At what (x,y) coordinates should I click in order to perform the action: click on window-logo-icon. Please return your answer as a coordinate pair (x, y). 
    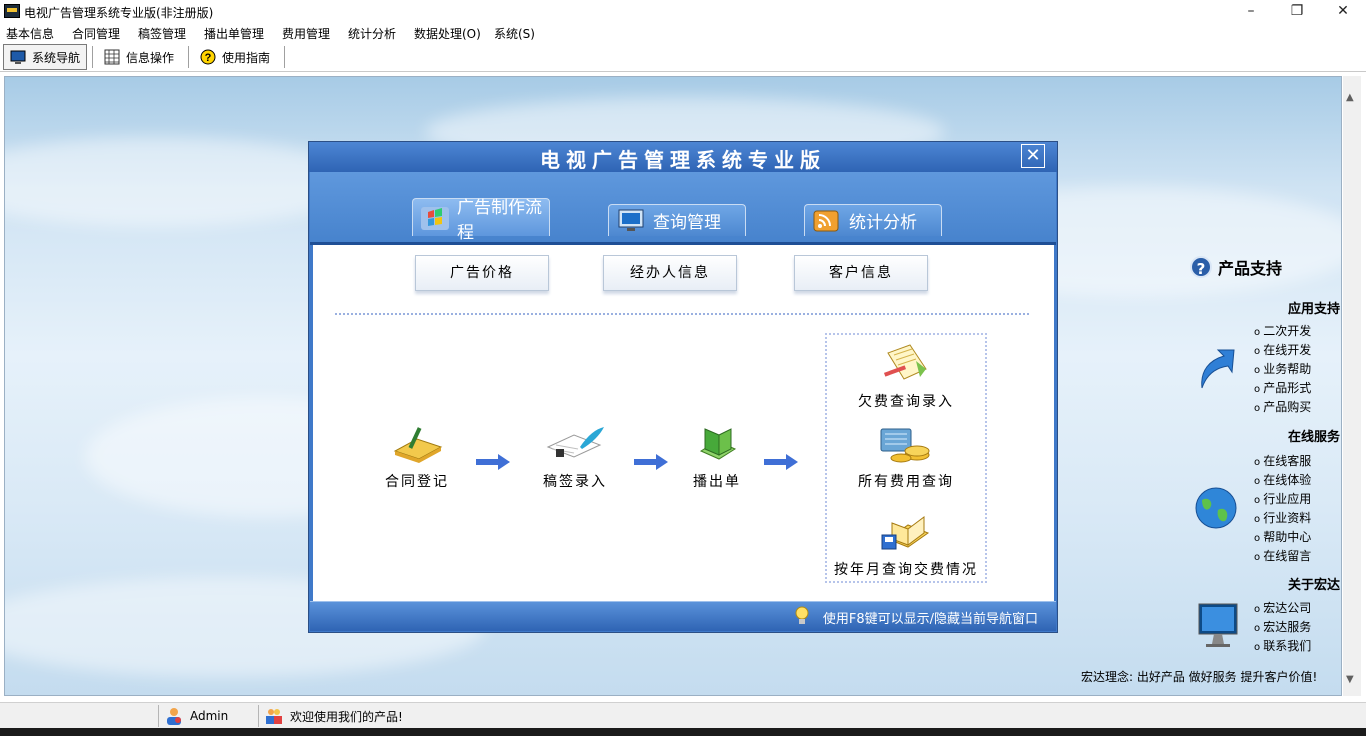
    Looking at the image, I should click on (435, 218).